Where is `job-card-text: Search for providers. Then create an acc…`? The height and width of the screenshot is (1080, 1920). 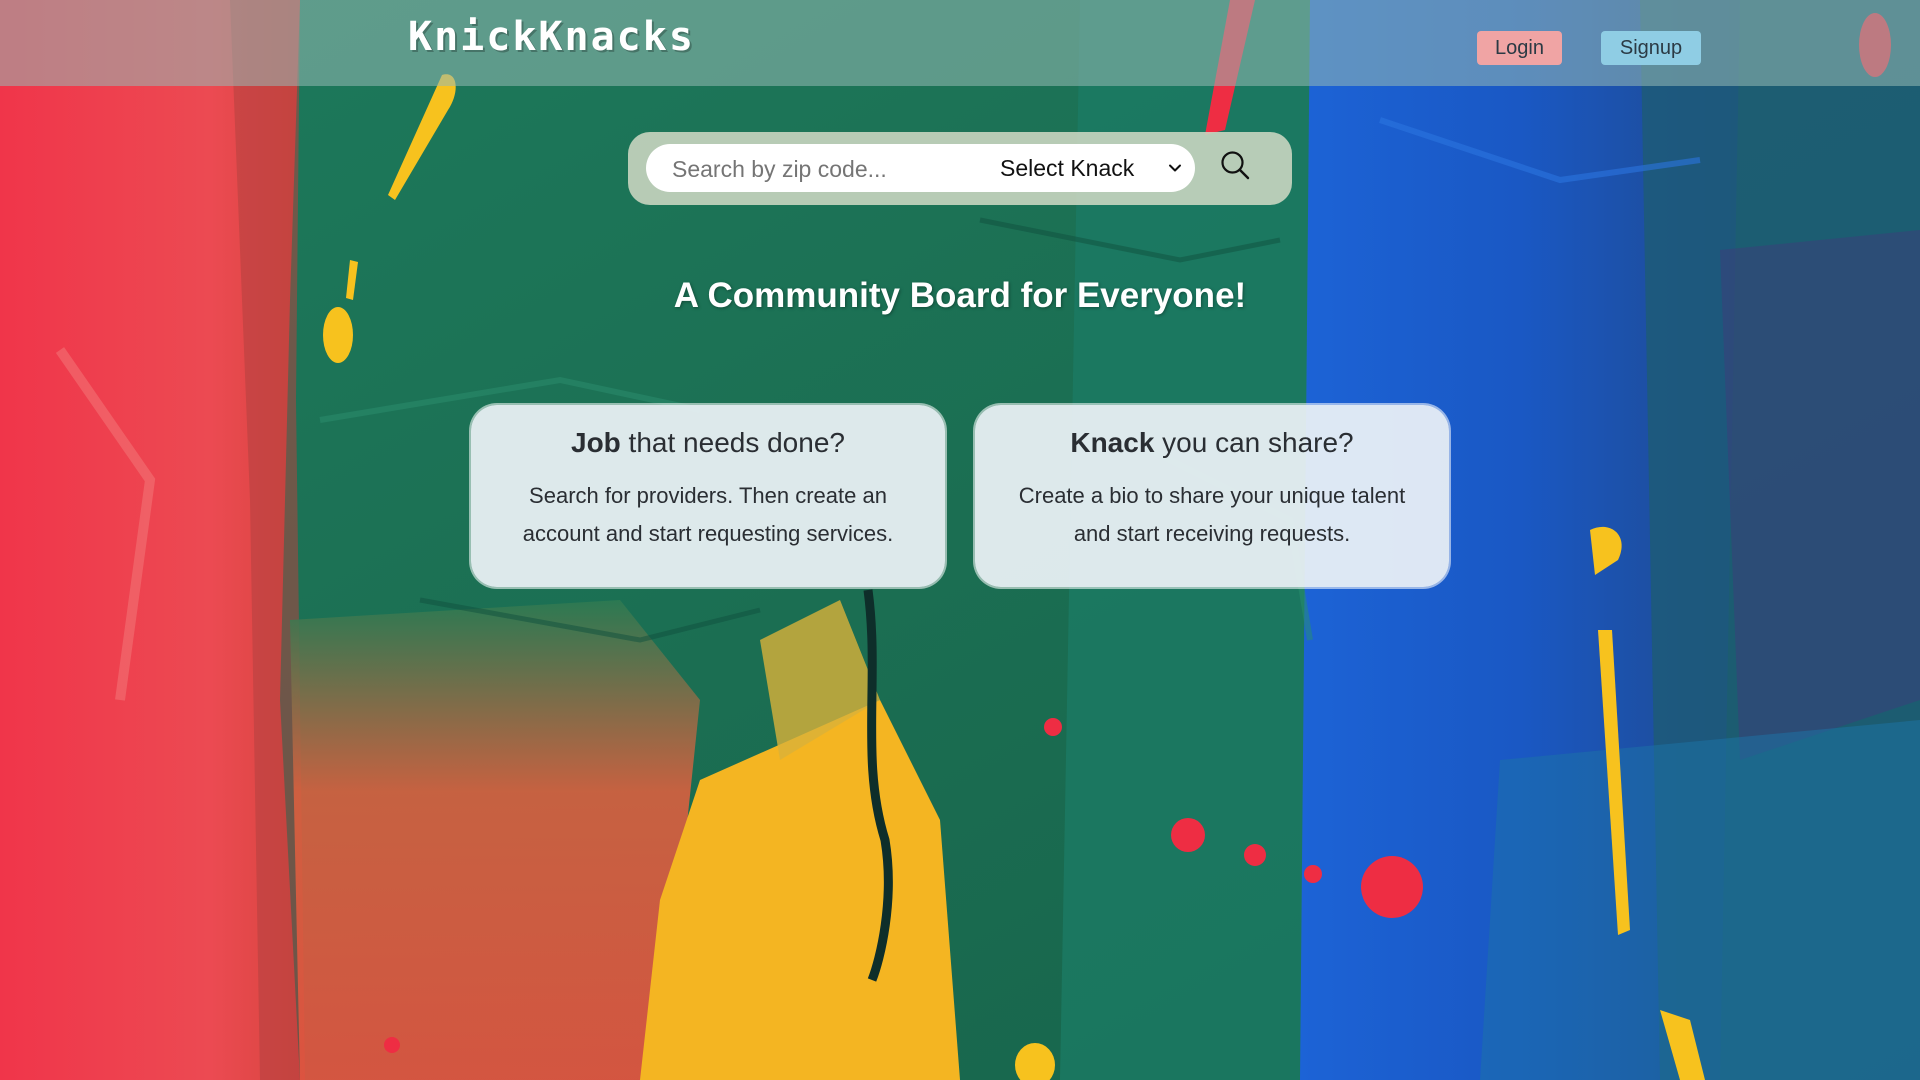
job-card-text: Search for providers. Then create an acc… is located at coordinates (708, 514).